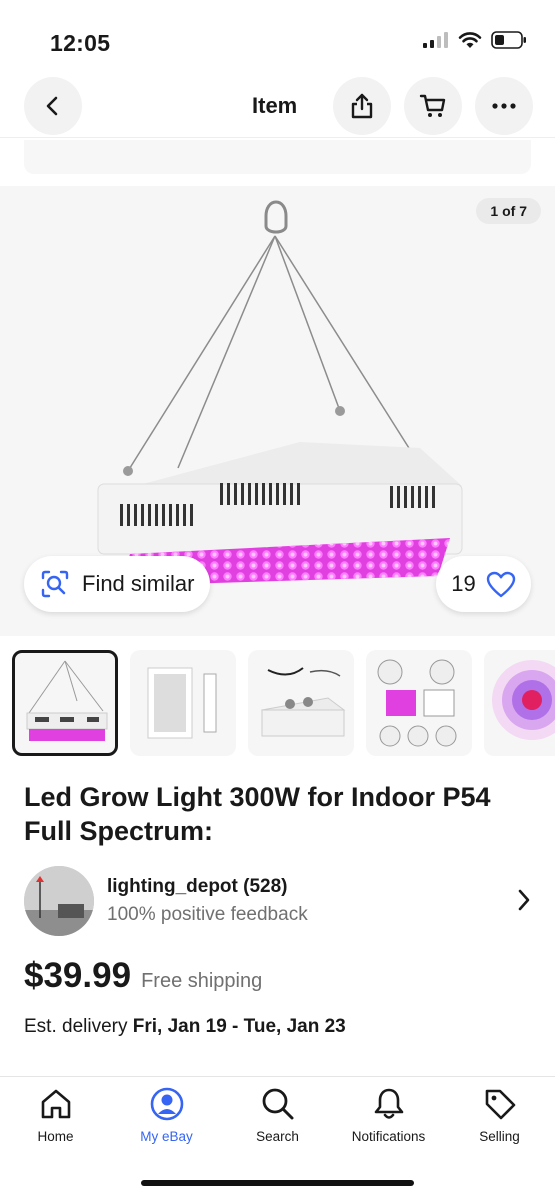 The image size is (555, 1200). What do you see at coordinates (78, 1026) in the screenshot?
I see `delivery-prefix: Est. delivery` at bounding box center [78, 1026].